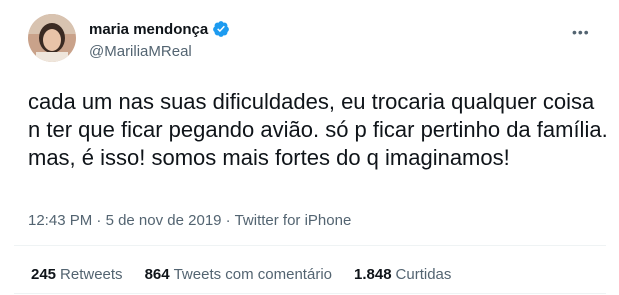  I want to click on quote-tweets-count: 864, so click(157, 274).